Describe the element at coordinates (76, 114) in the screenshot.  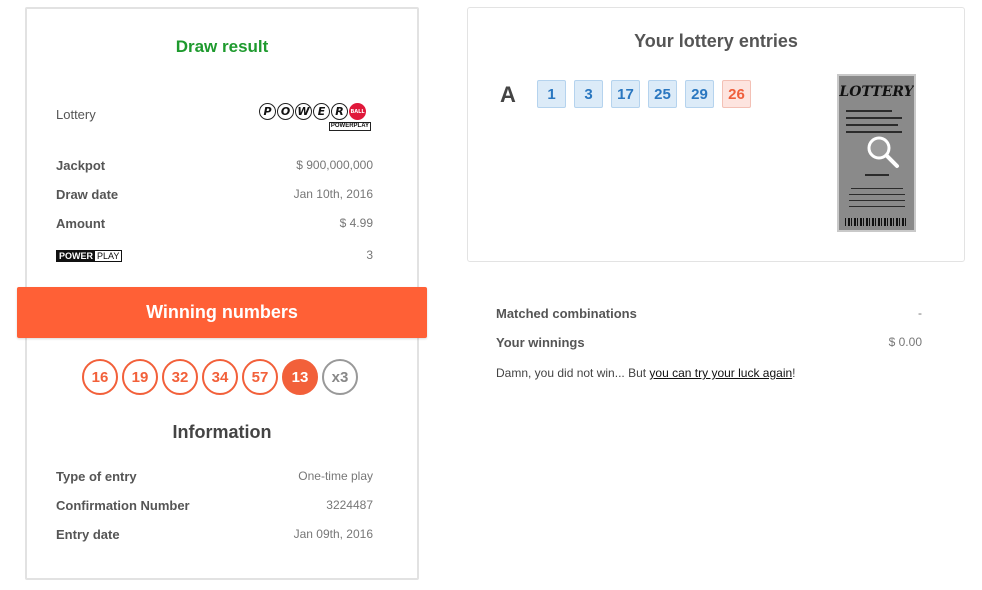
I see `lottery-label: Lottery` at that location.